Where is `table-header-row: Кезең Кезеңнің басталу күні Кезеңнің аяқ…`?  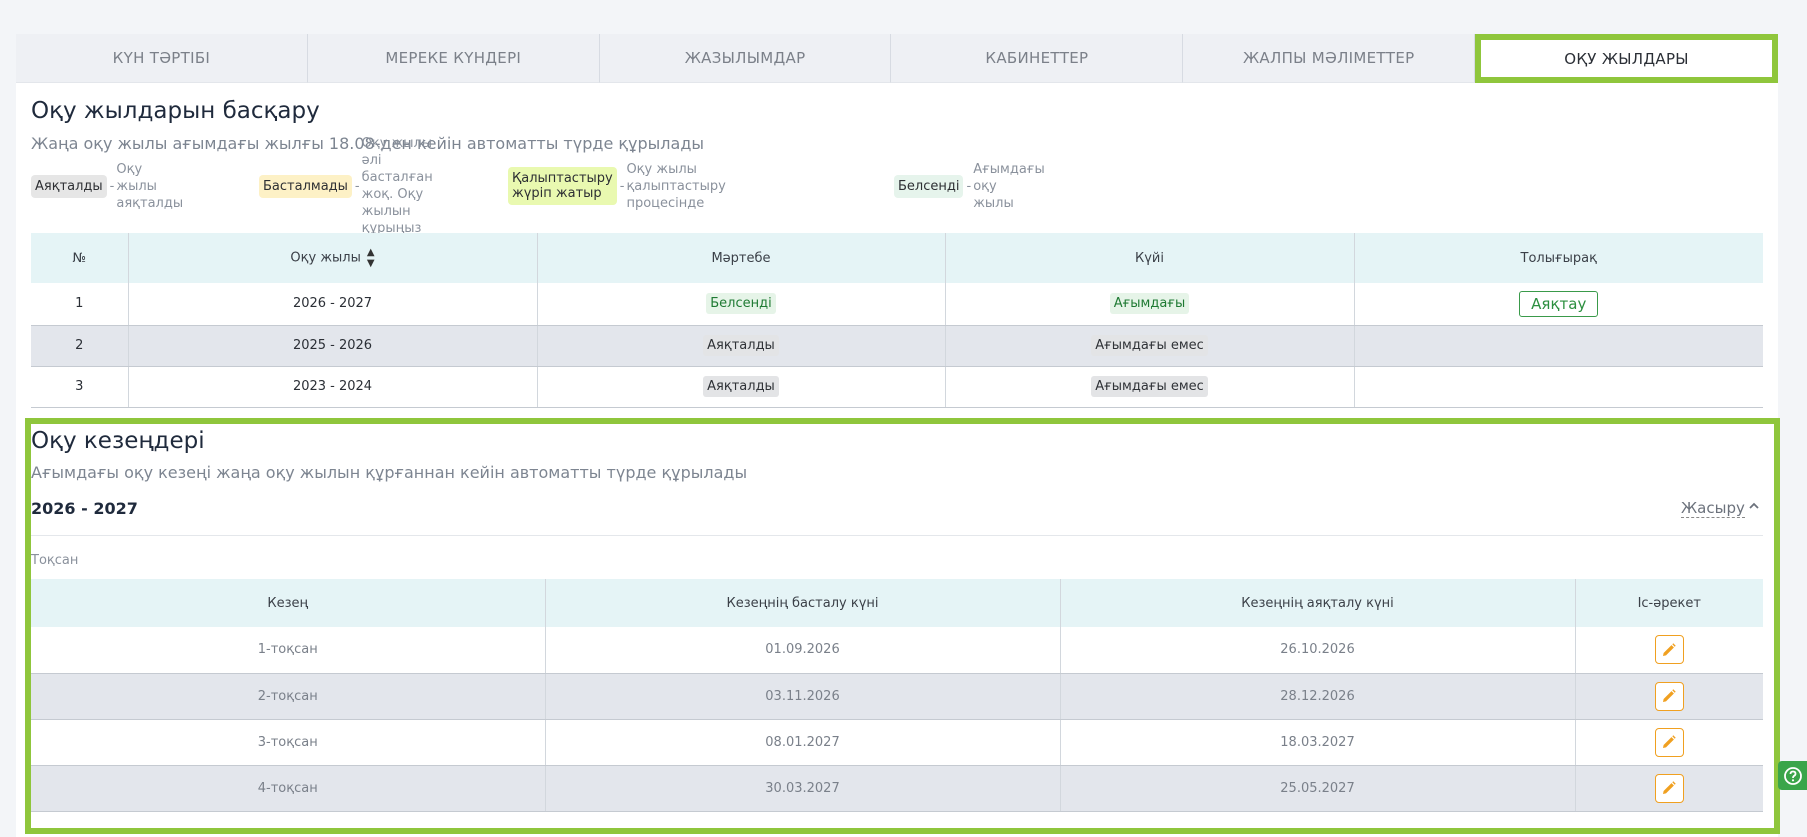 table-header-row: Кезең Кезеңнің басталу күні Кезеңнің аяқ… is located at coordinates (897, 603).